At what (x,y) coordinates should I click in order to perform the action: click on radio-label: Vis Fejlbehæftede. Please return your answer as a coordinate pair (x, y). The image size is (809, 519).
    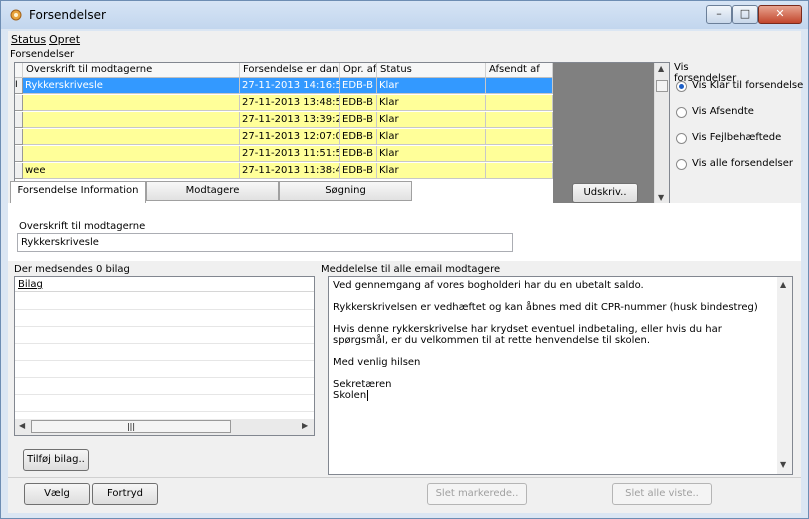
    Looking at the image, I should click on (737, 137).